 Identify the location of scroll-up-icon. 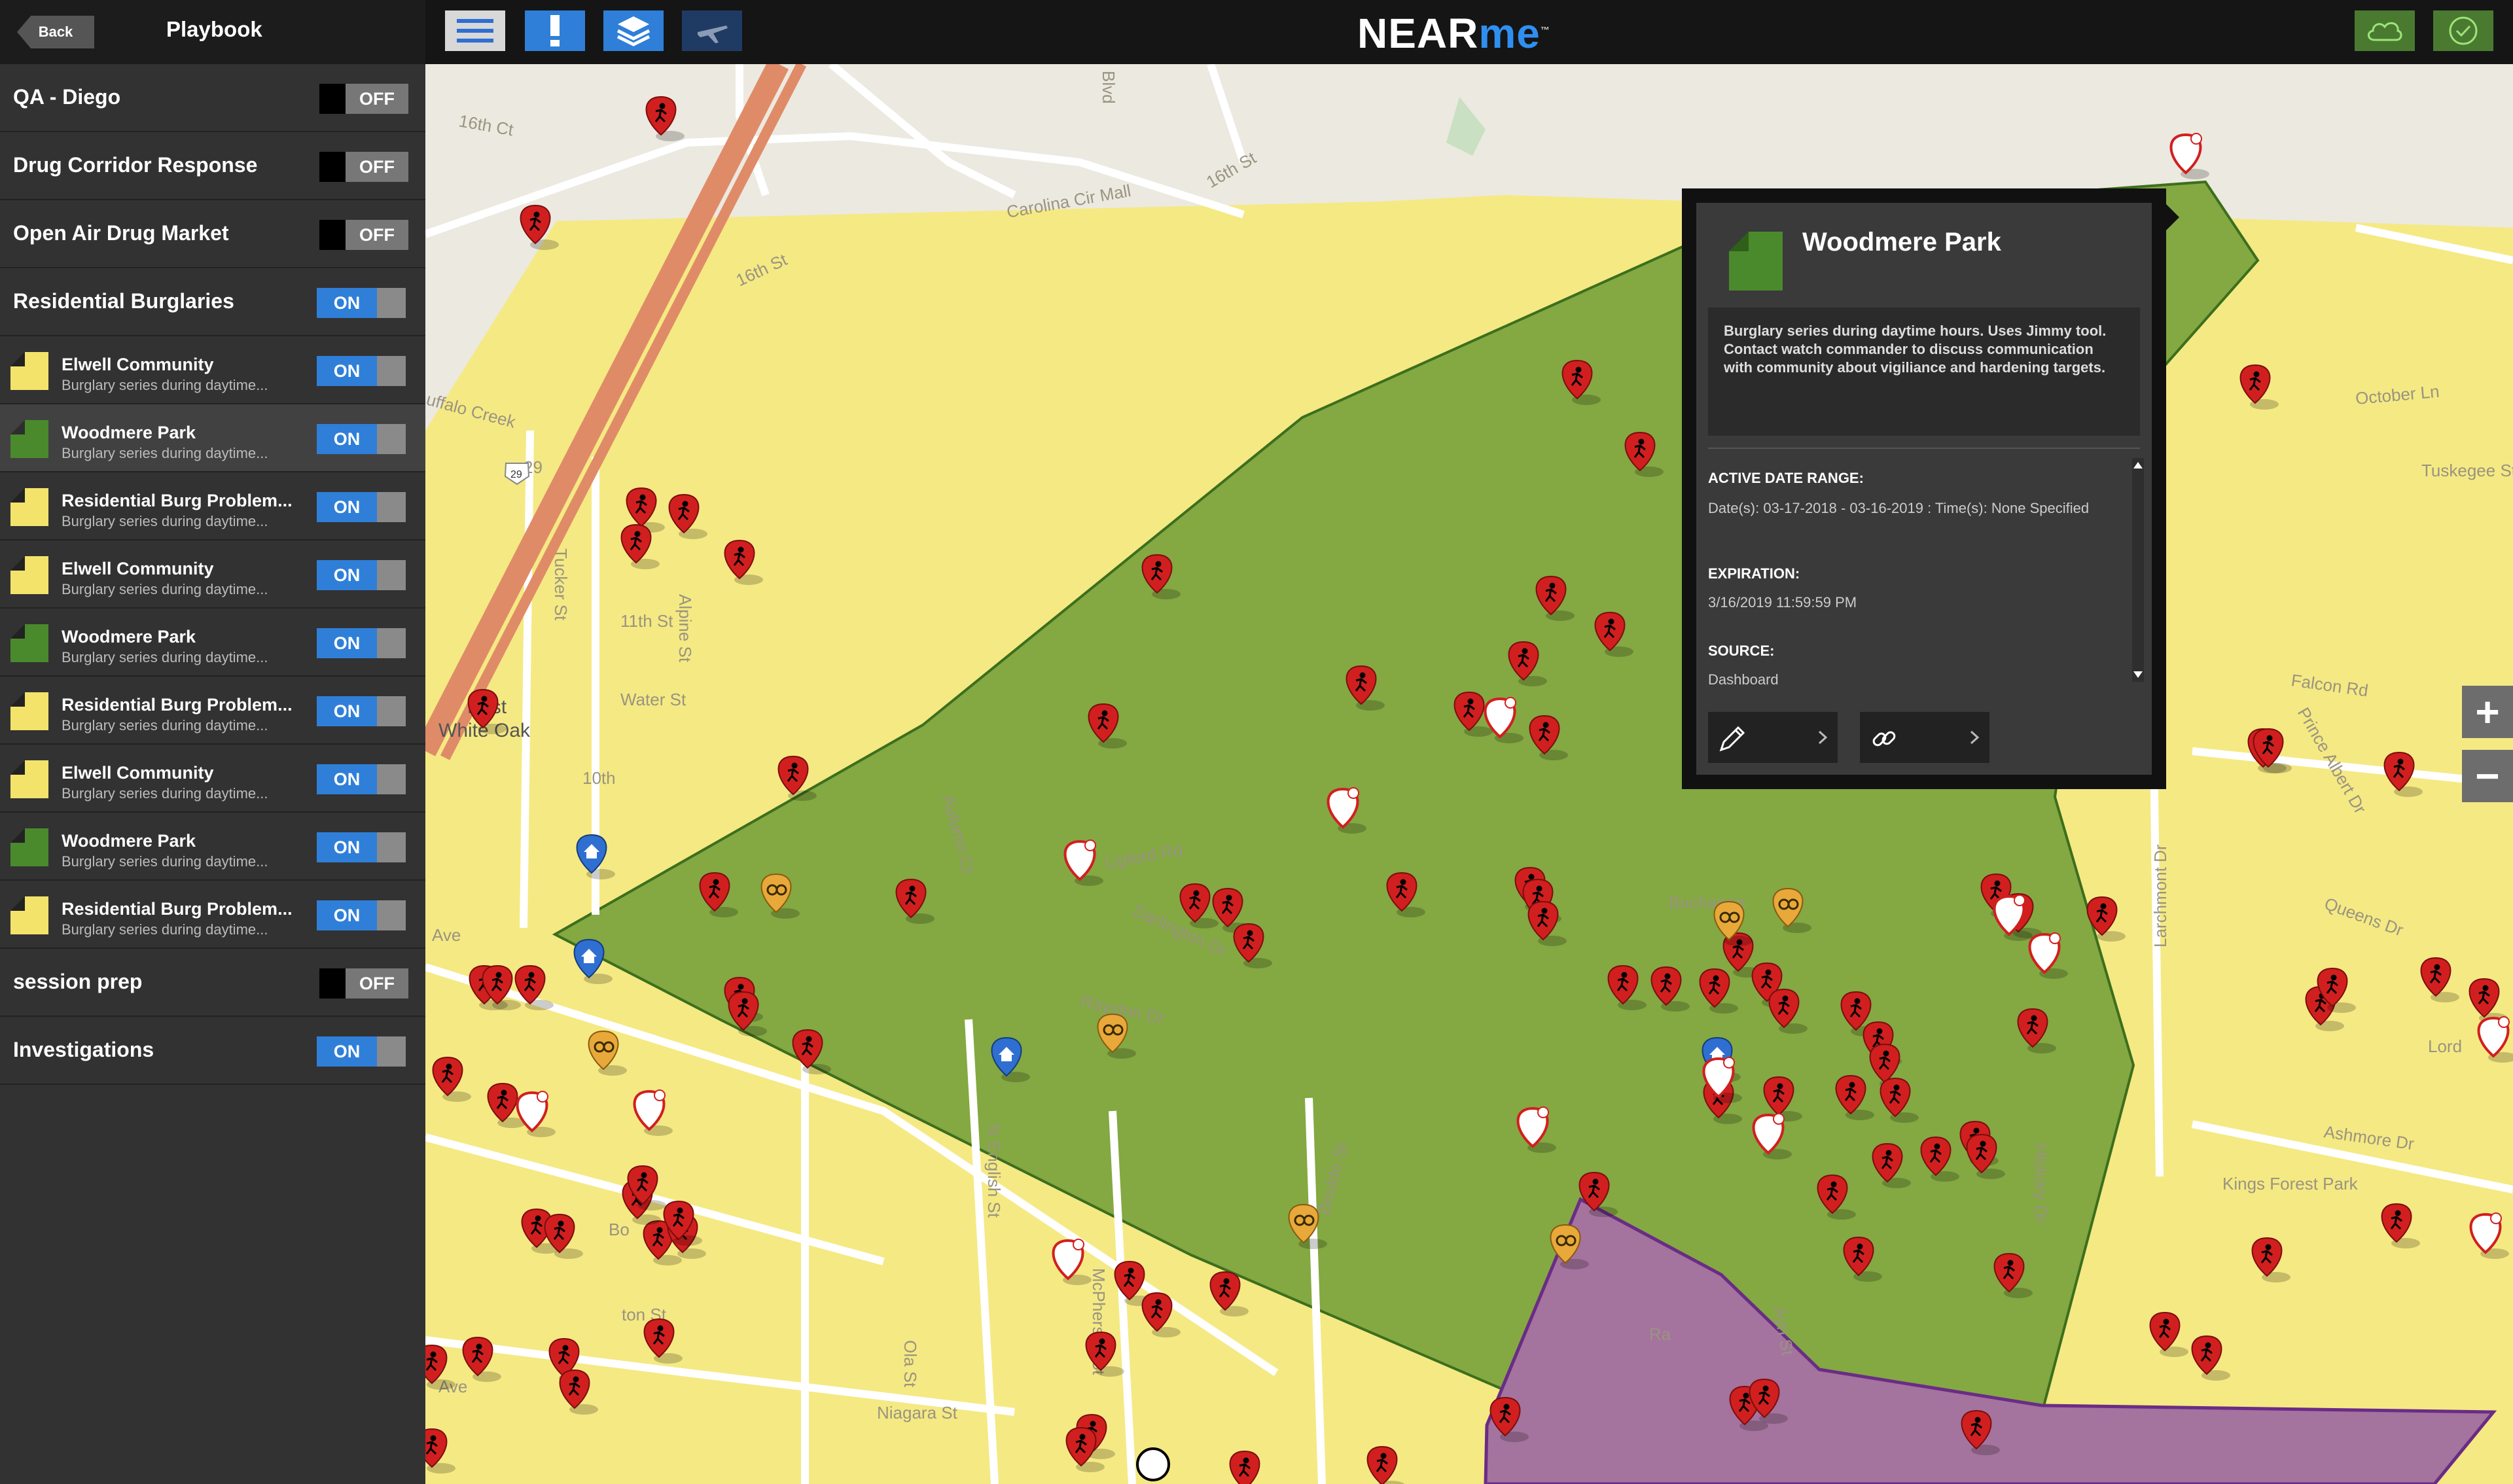
(2138, 465).